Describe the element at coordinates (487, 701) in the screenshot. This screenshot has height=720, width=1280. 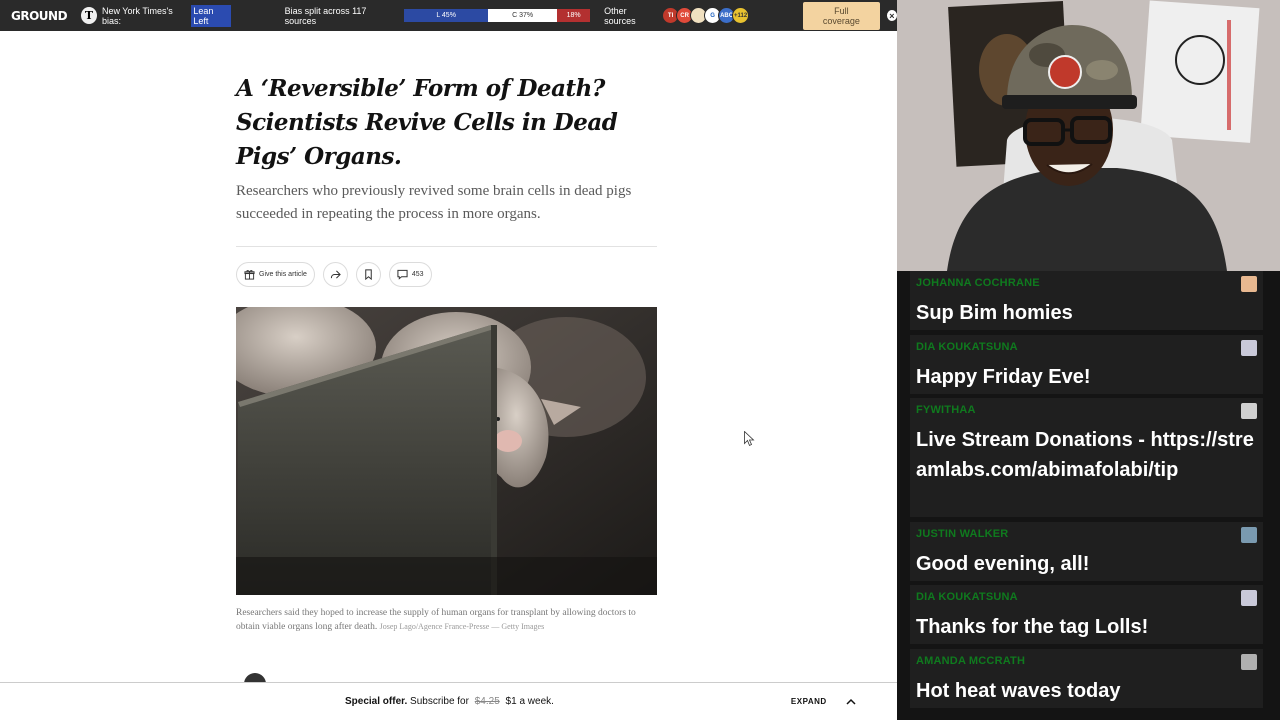
I see `offer-old-price: $4.25` at that location.